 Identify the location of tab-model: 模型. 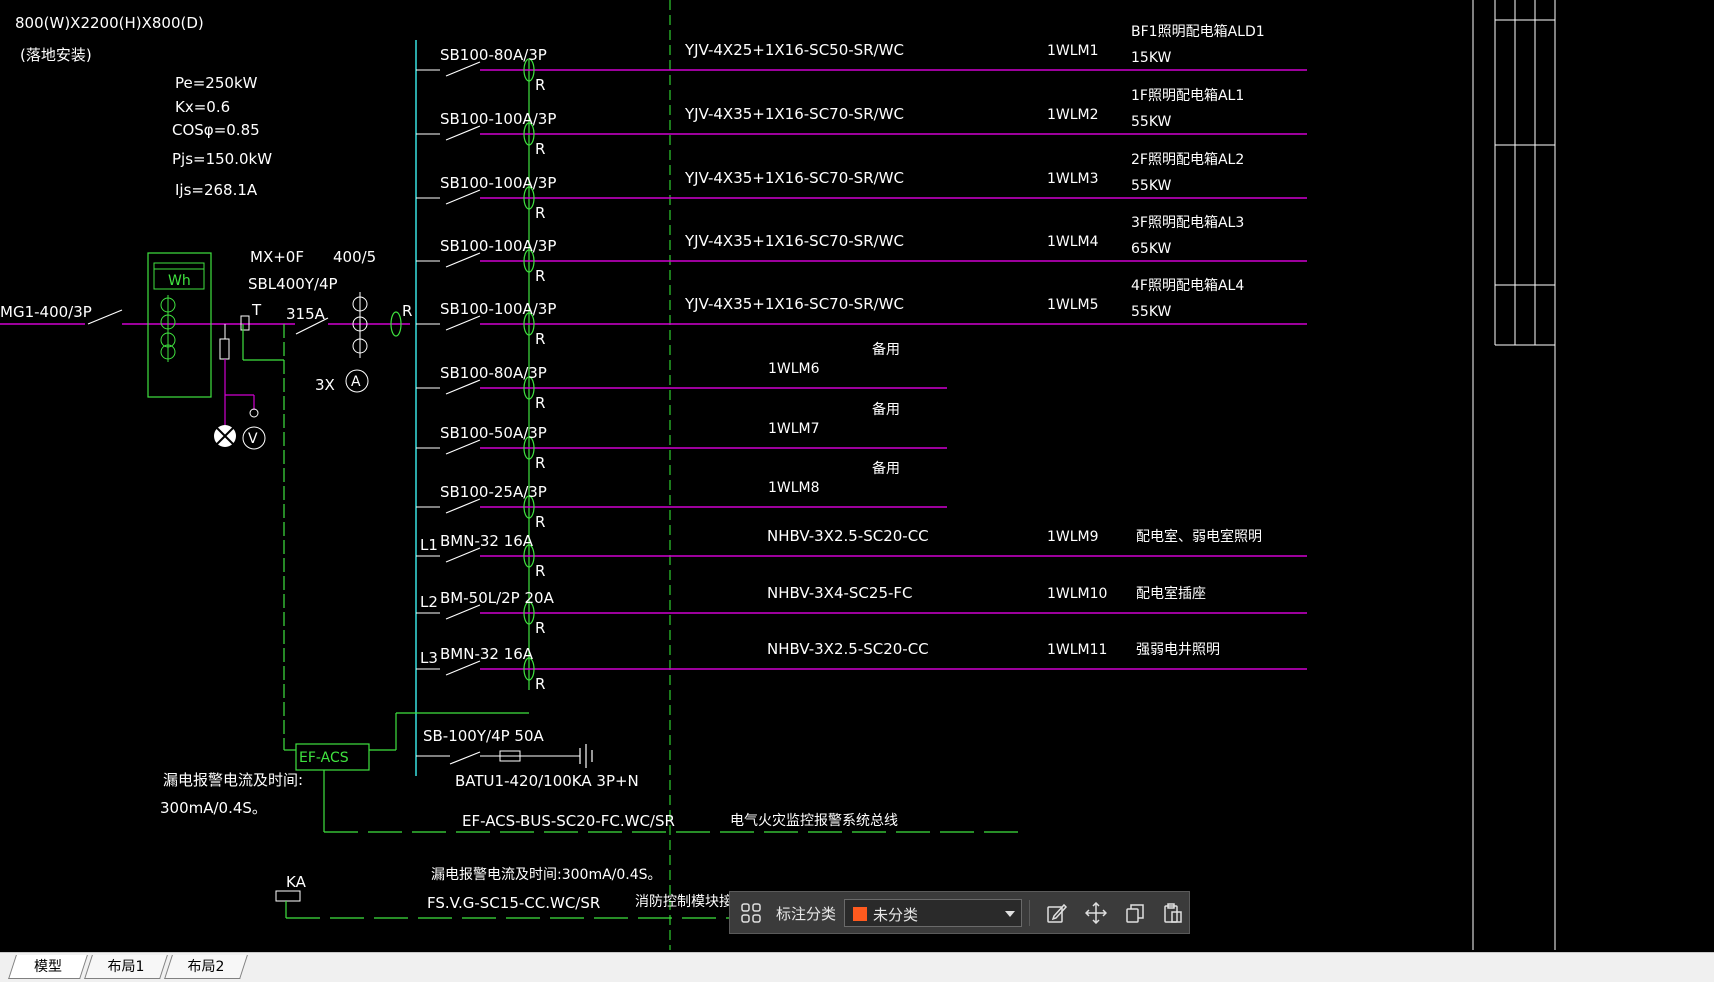
(48, 967).